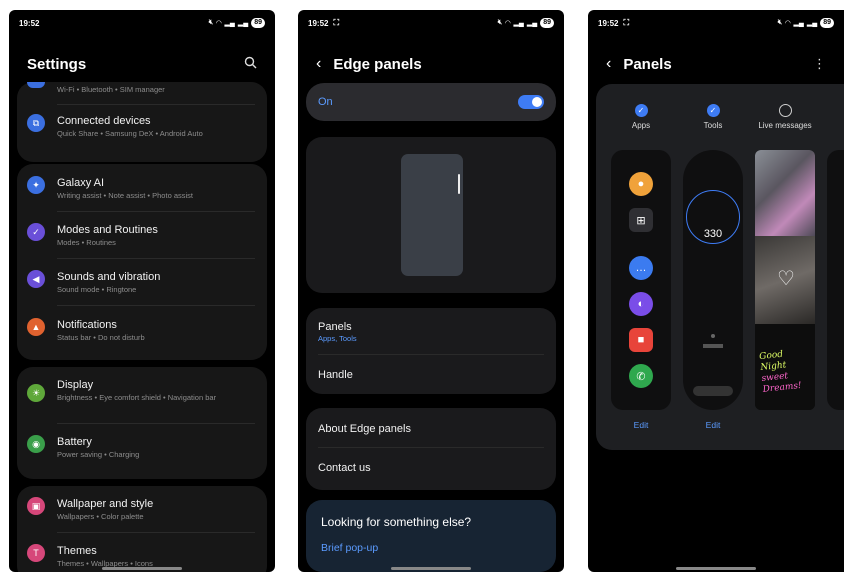 Image resolution: width=844 pixels, height=574 pixels. What do you see at coordinates (142, 88) in the screenshot?
I see `settings-item-connections: Wi-Fi • Bluetooth • SIM manager` at bounding box center [142, 88].